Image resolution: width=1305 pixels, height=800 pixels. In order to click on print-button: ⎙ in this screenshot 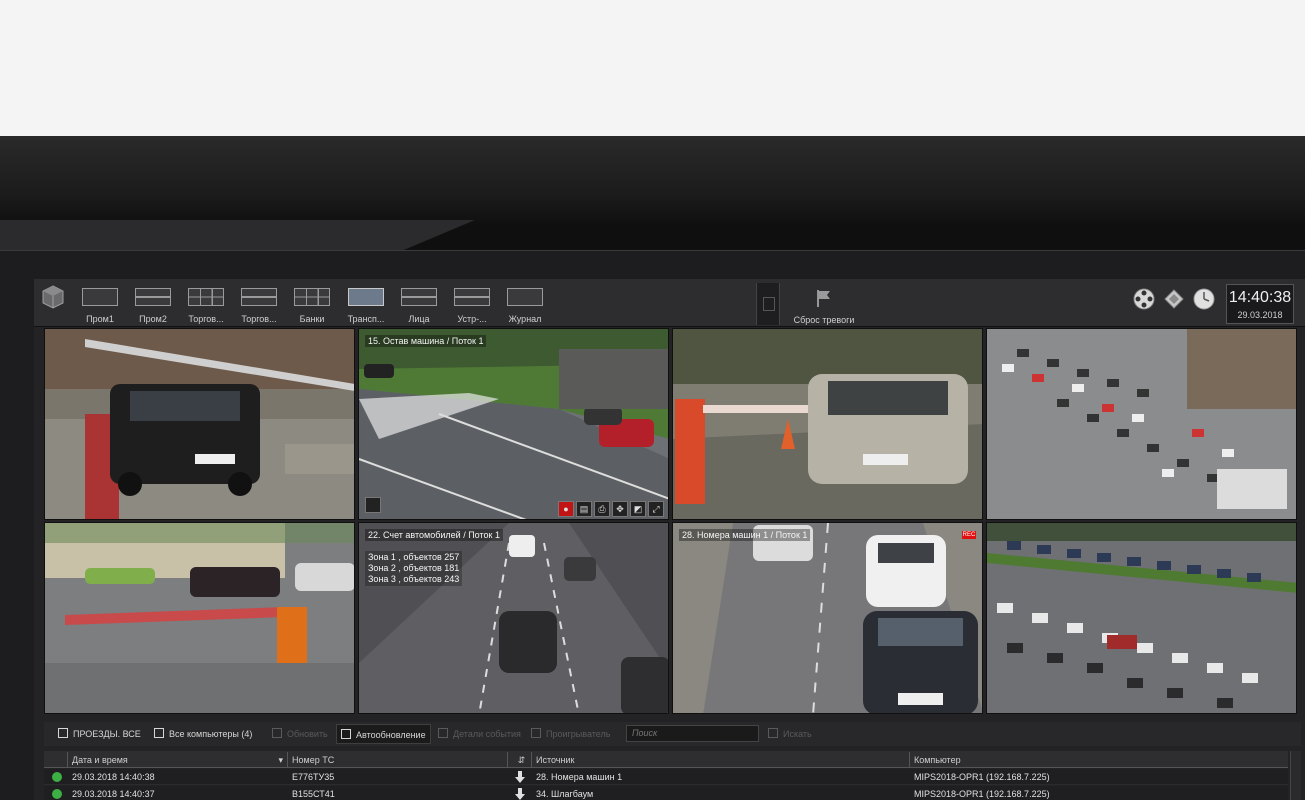, I will do `click(602, 509)`.